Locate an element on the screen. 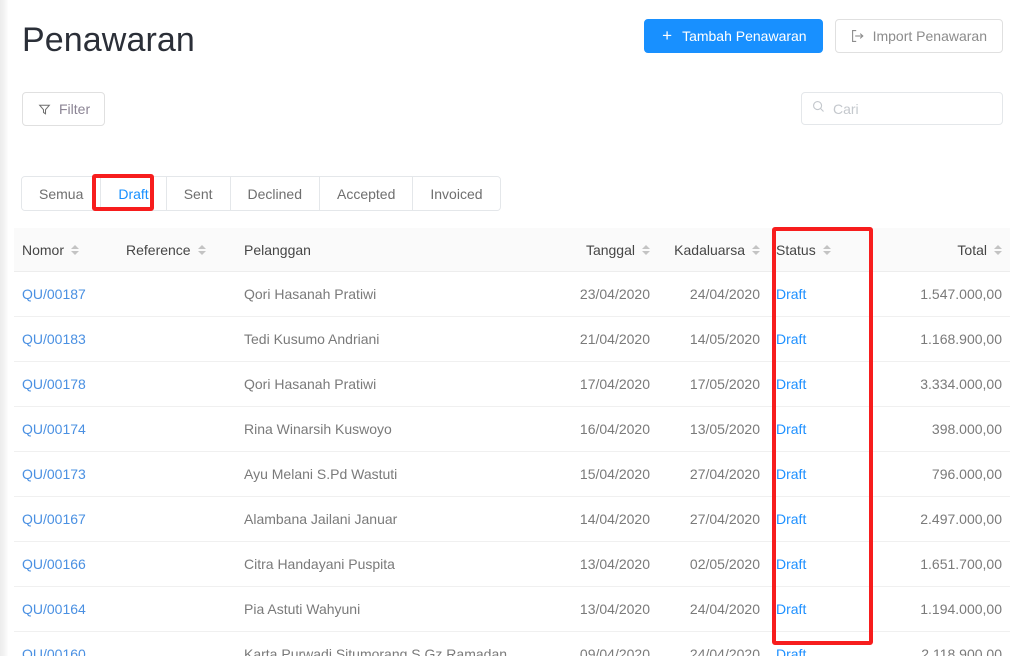 The height and width of the screenshot is (656, 1023). import-icon is located at coordinates (858, 36).